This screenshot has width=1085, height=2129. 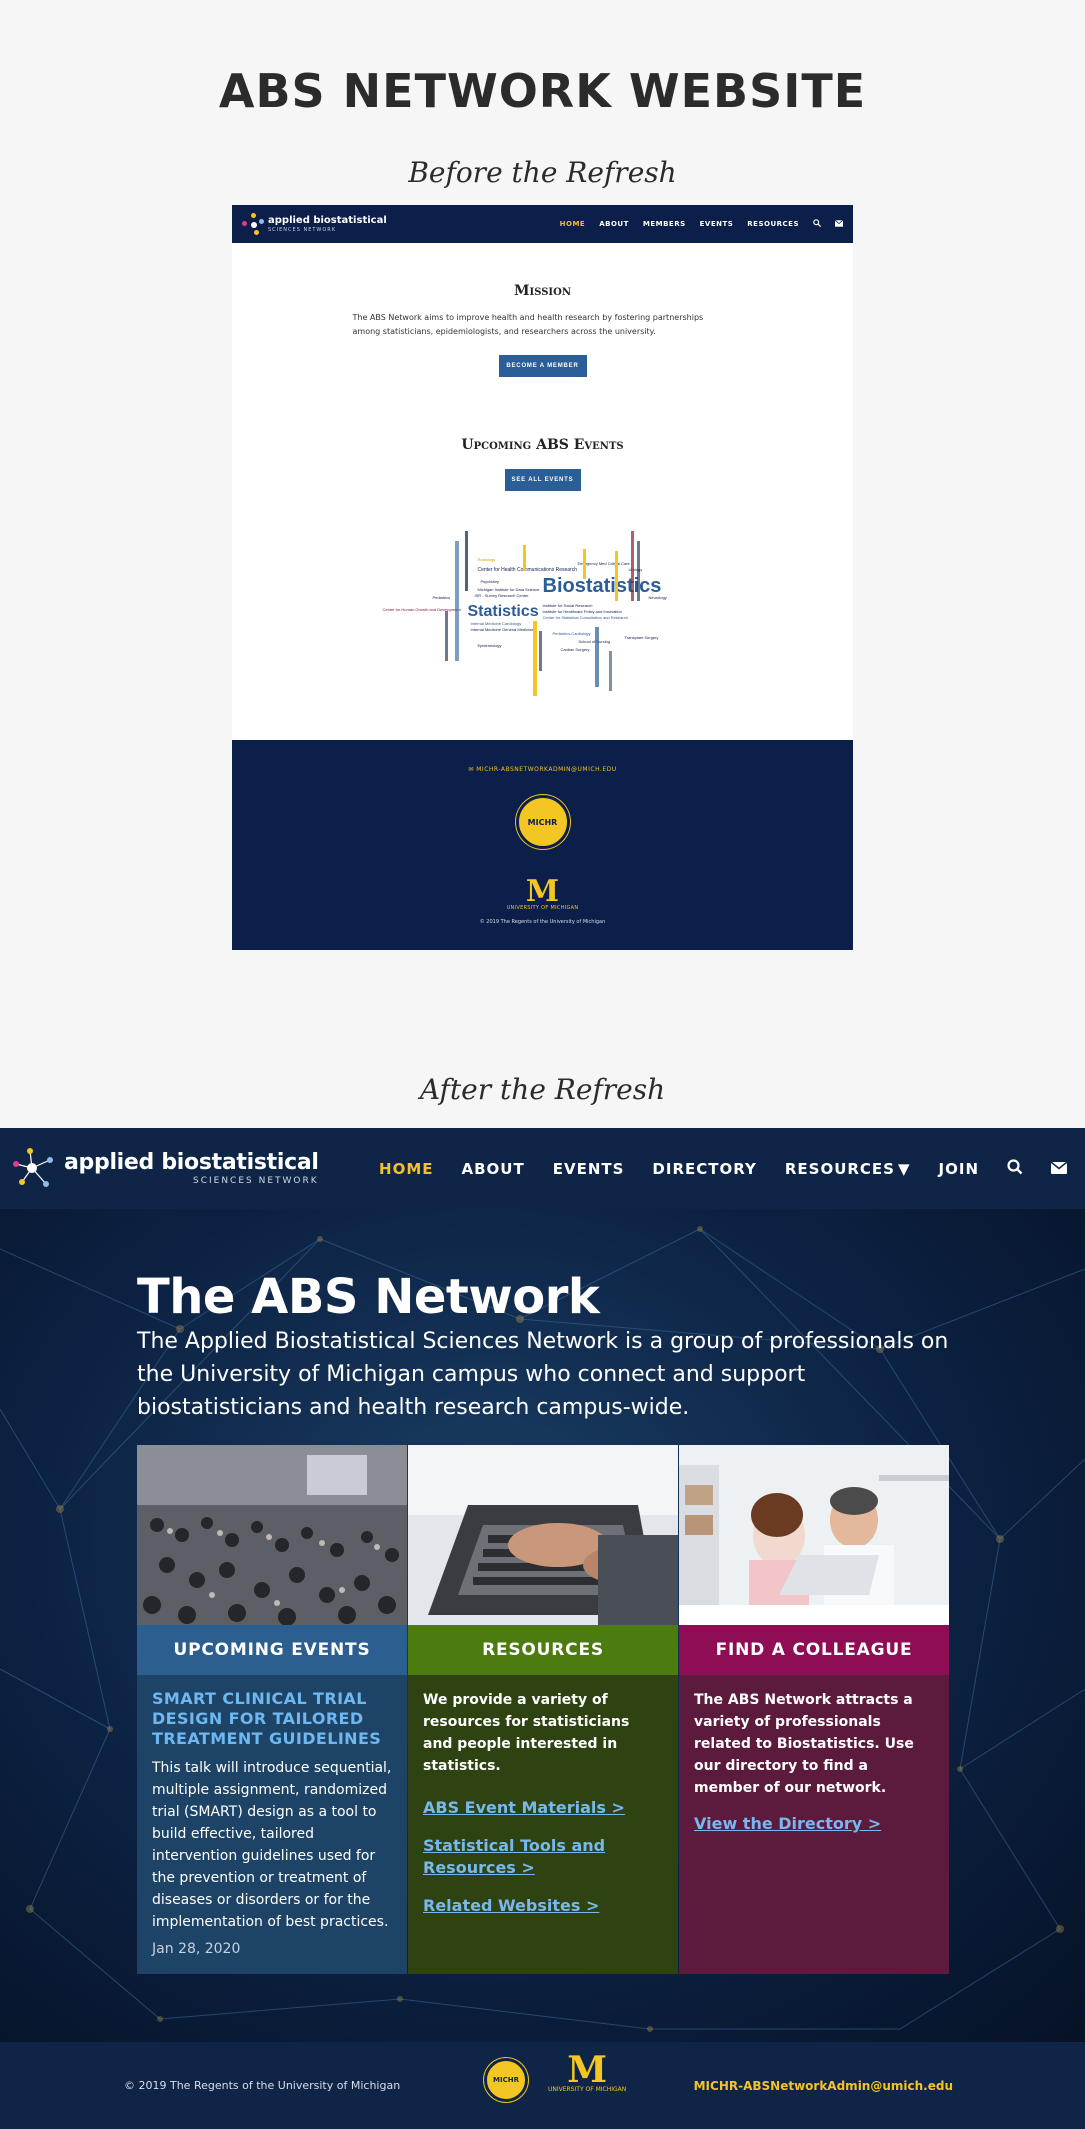 I want to click on email-text: MICHR-ABSNETWORKADMIN@UMICH.EDU, so click(x=546, y=769).